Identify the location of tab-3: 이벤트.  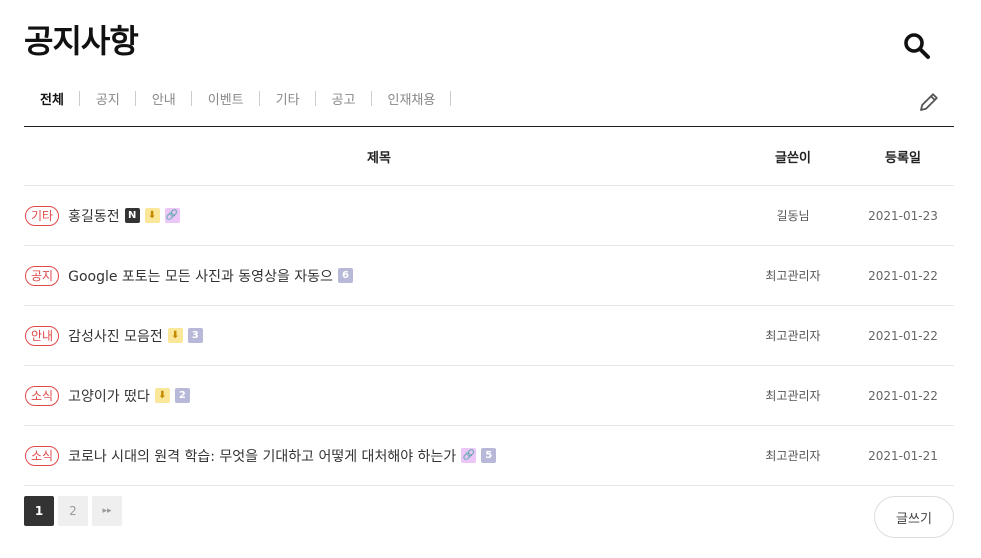
(226, 98).